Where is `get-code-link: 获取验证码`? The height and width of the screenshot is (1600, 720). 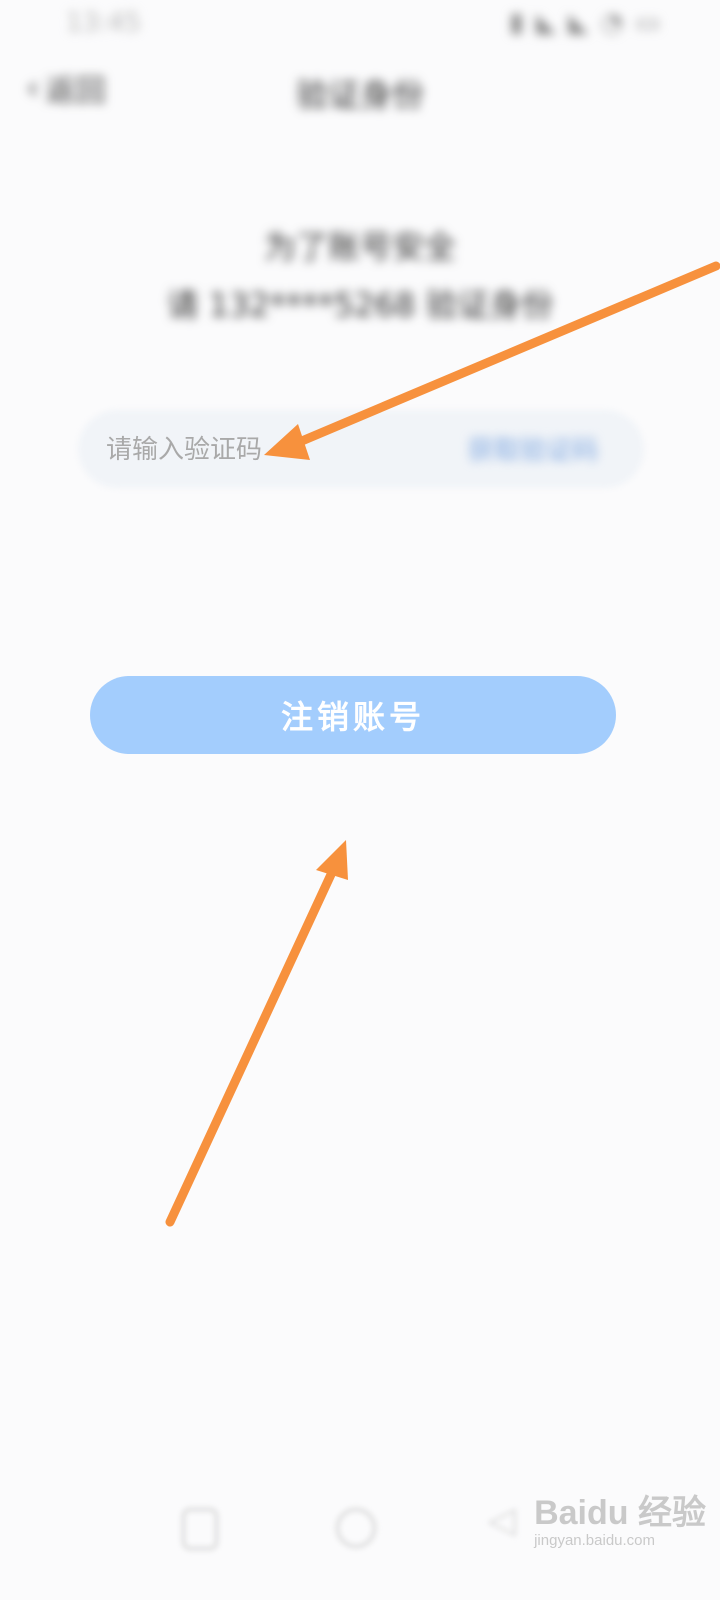 get-code-link: 获取验证码 is located at coordinates (533, 448).